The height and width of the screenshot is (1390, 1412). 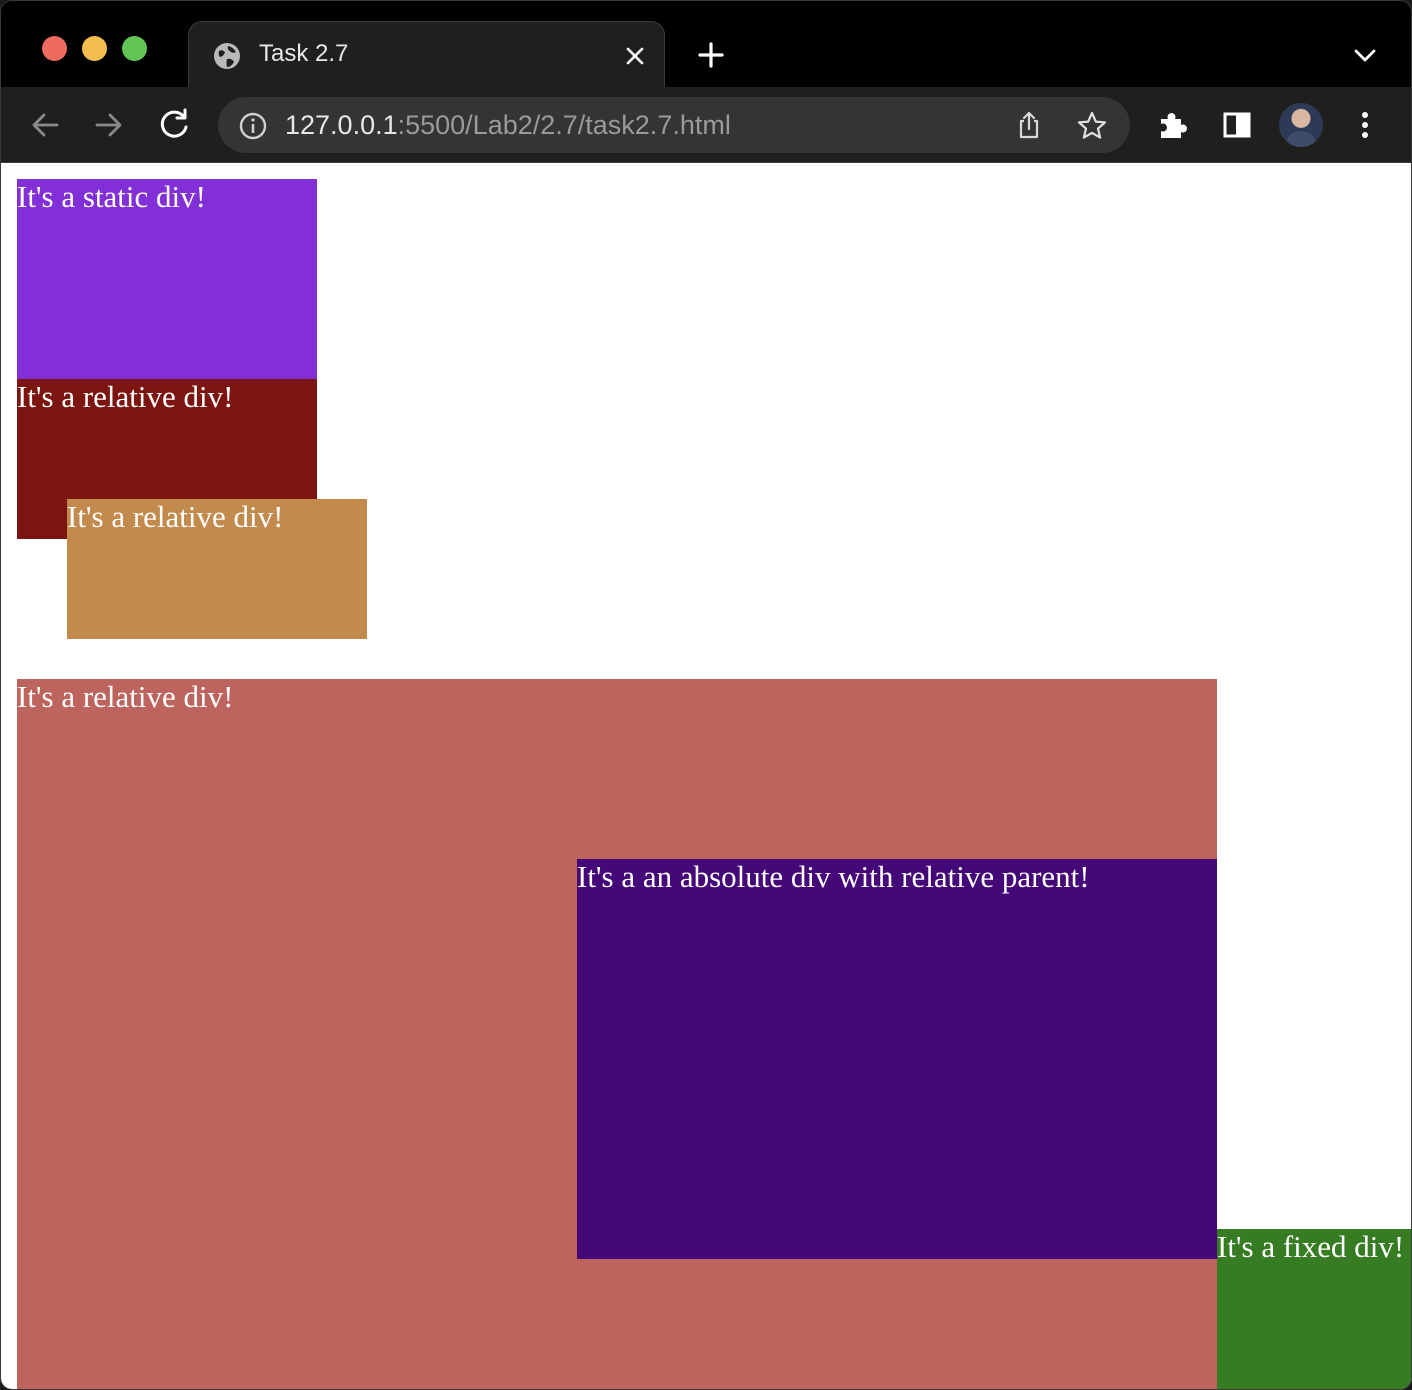 I want to click on plus-icon, so click(x=711, y=55).